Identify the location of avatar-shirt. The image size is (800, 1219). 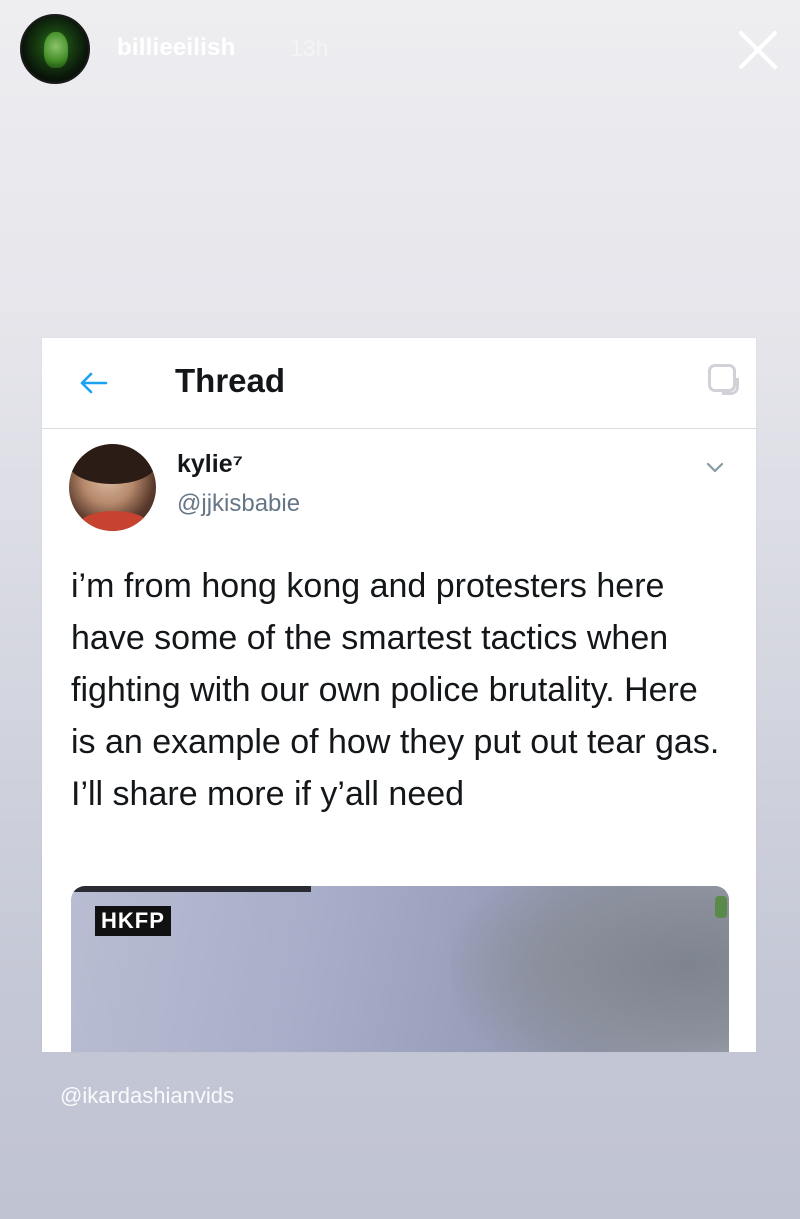
(114, 521).